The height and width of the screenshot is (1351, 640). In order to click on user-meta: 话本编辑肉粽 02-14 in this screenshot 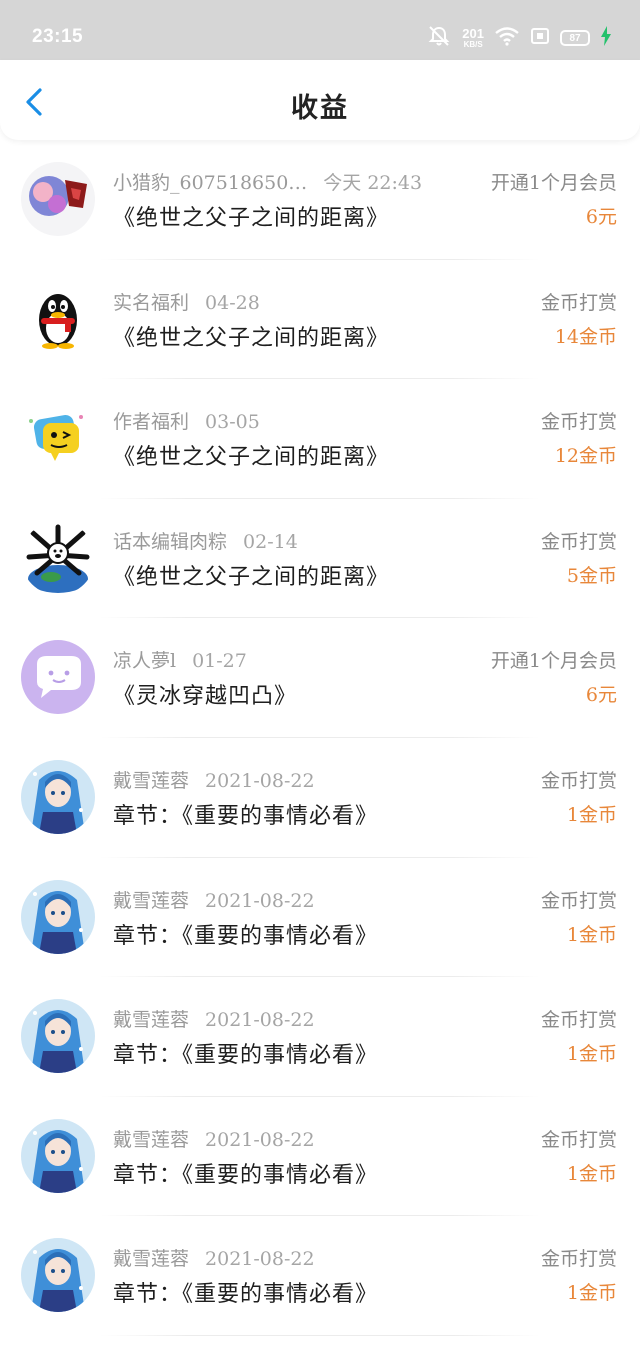, I will do `click(205, 540)`.